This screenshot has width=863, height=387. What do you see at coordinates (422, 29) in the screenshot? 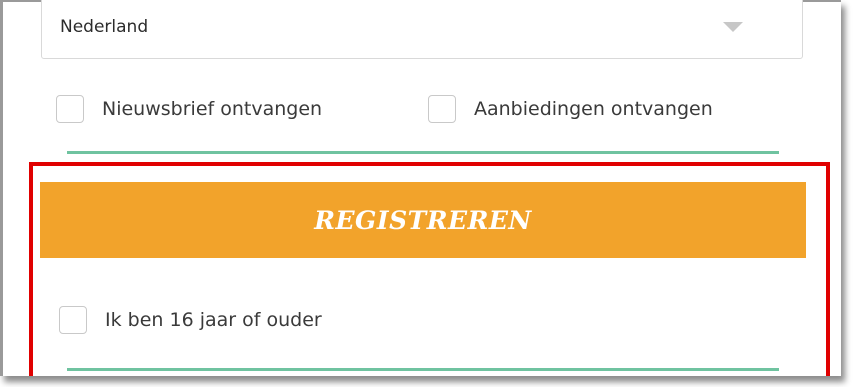
I see `country-select: Nederland` at bounding box center [422, 29].